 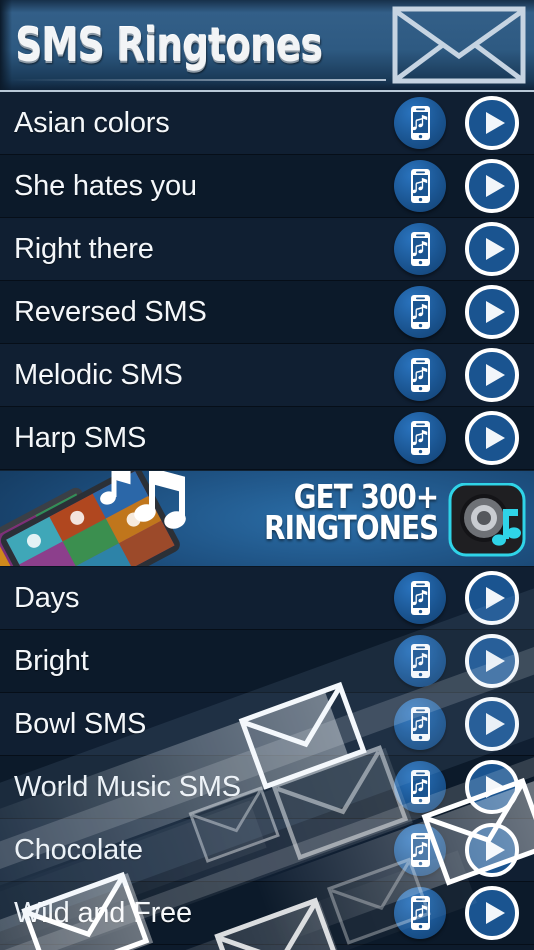 What do you see at coordinates (267, 186) in the screenshot?
I see `list-item: She hates you` at bounding box center [267, 186].